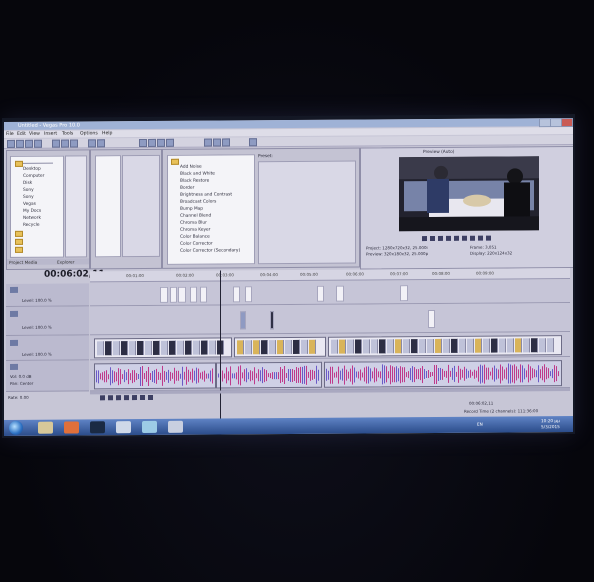 The image size is (594, 582). I want to click on tree-item: My Docs, so click(32, 211).